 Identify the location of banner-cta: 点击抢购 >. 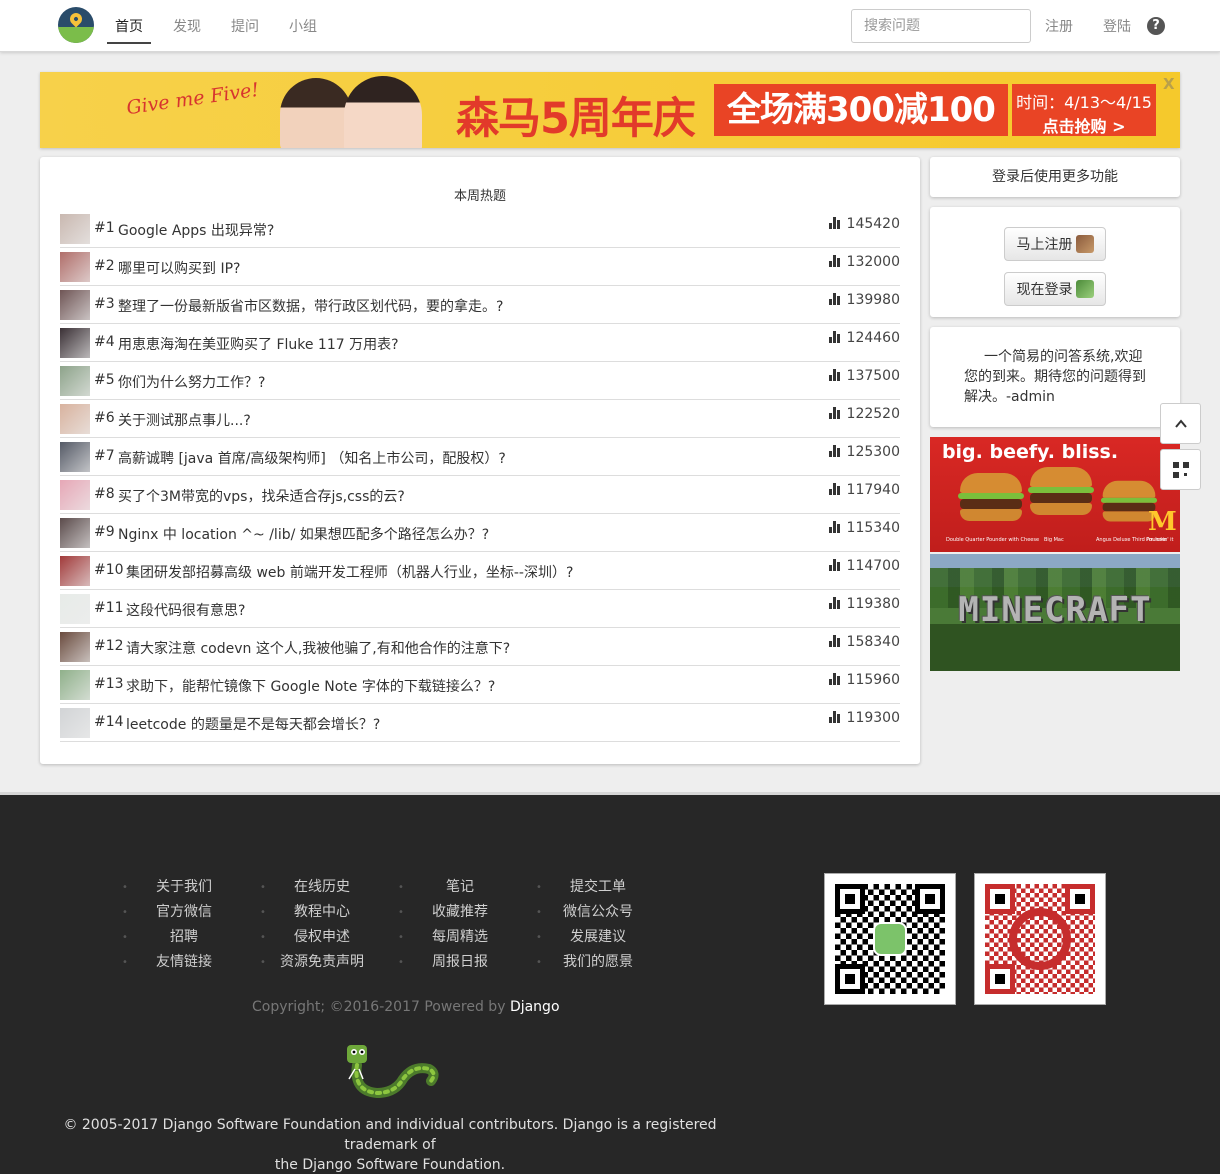
(1084, 125).